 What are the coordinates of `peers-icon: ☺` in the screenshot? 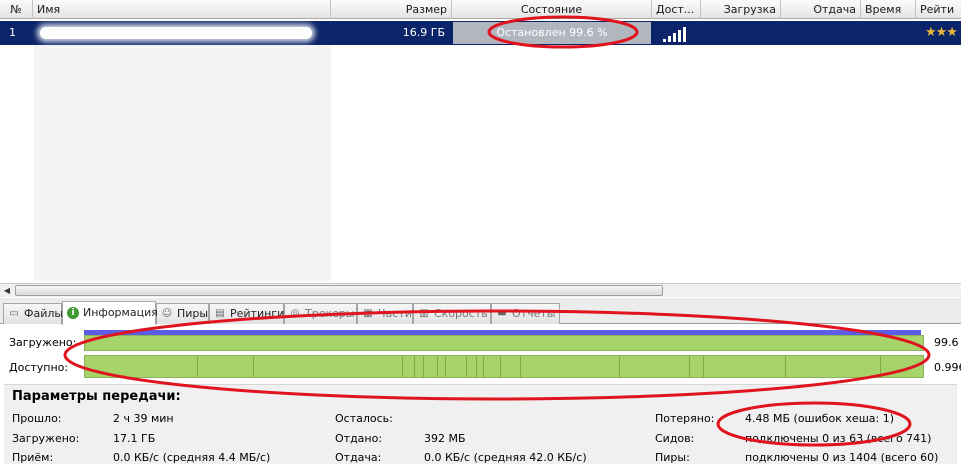 It's located at (167, 313).